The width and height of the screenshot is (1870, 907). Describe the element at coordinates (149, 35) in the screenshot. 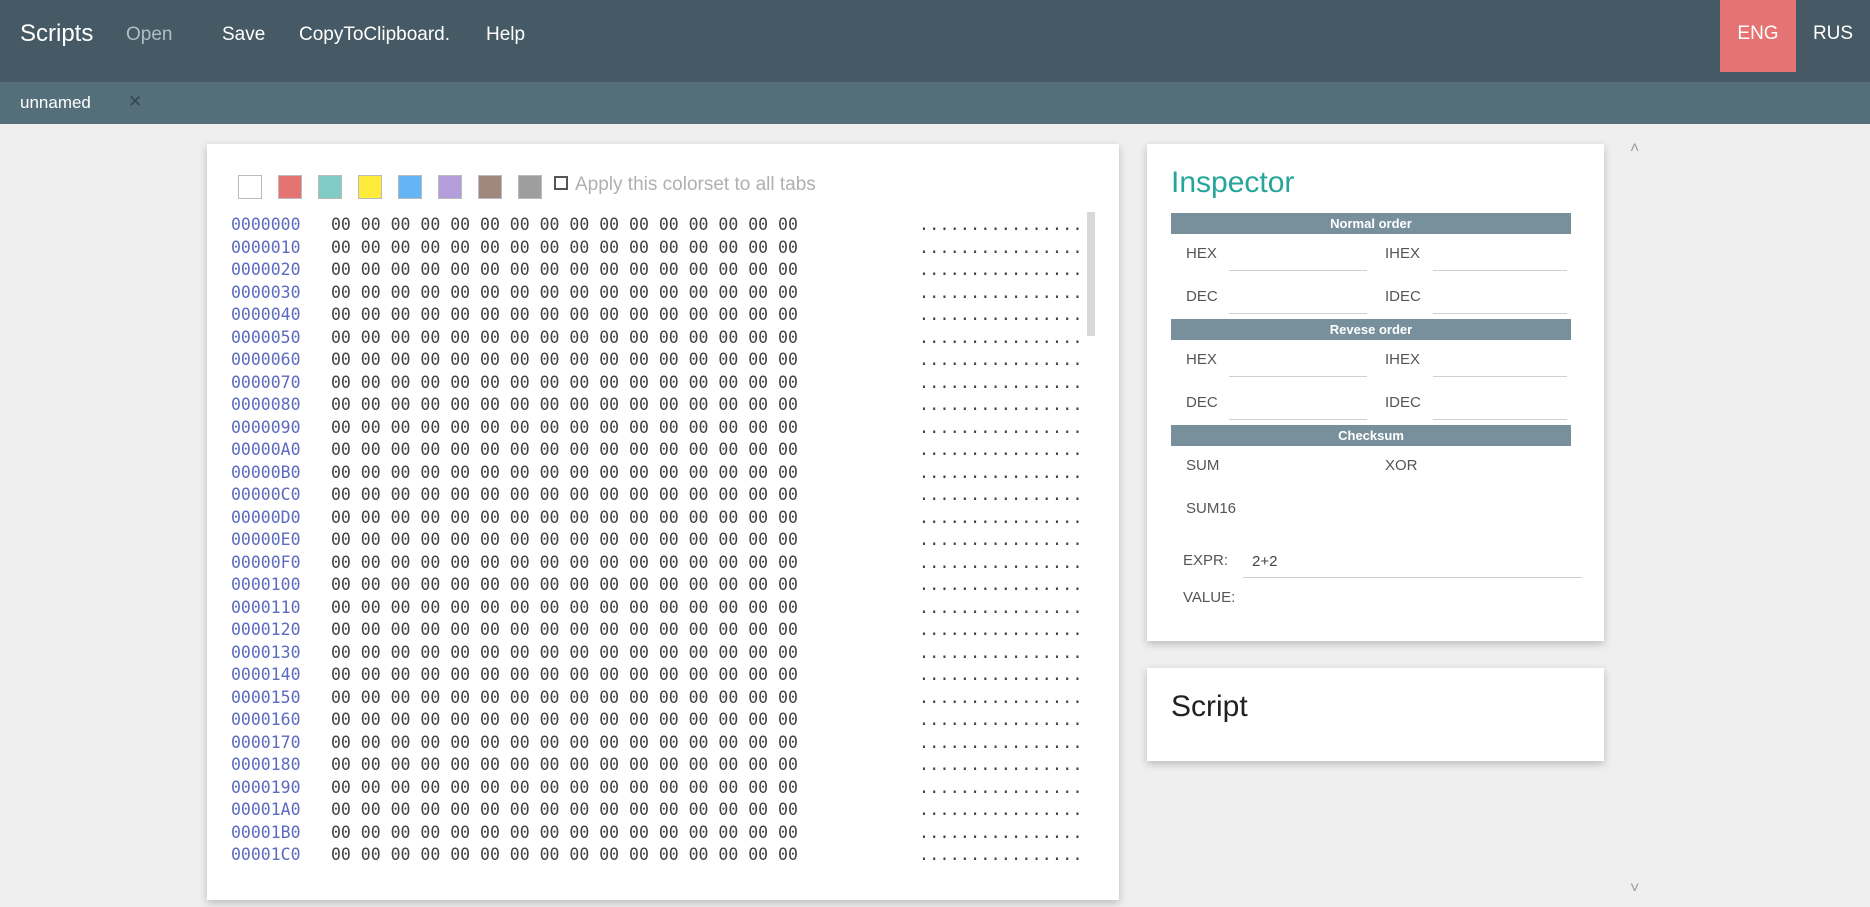

I see `open-menu-item: Open` at that location.